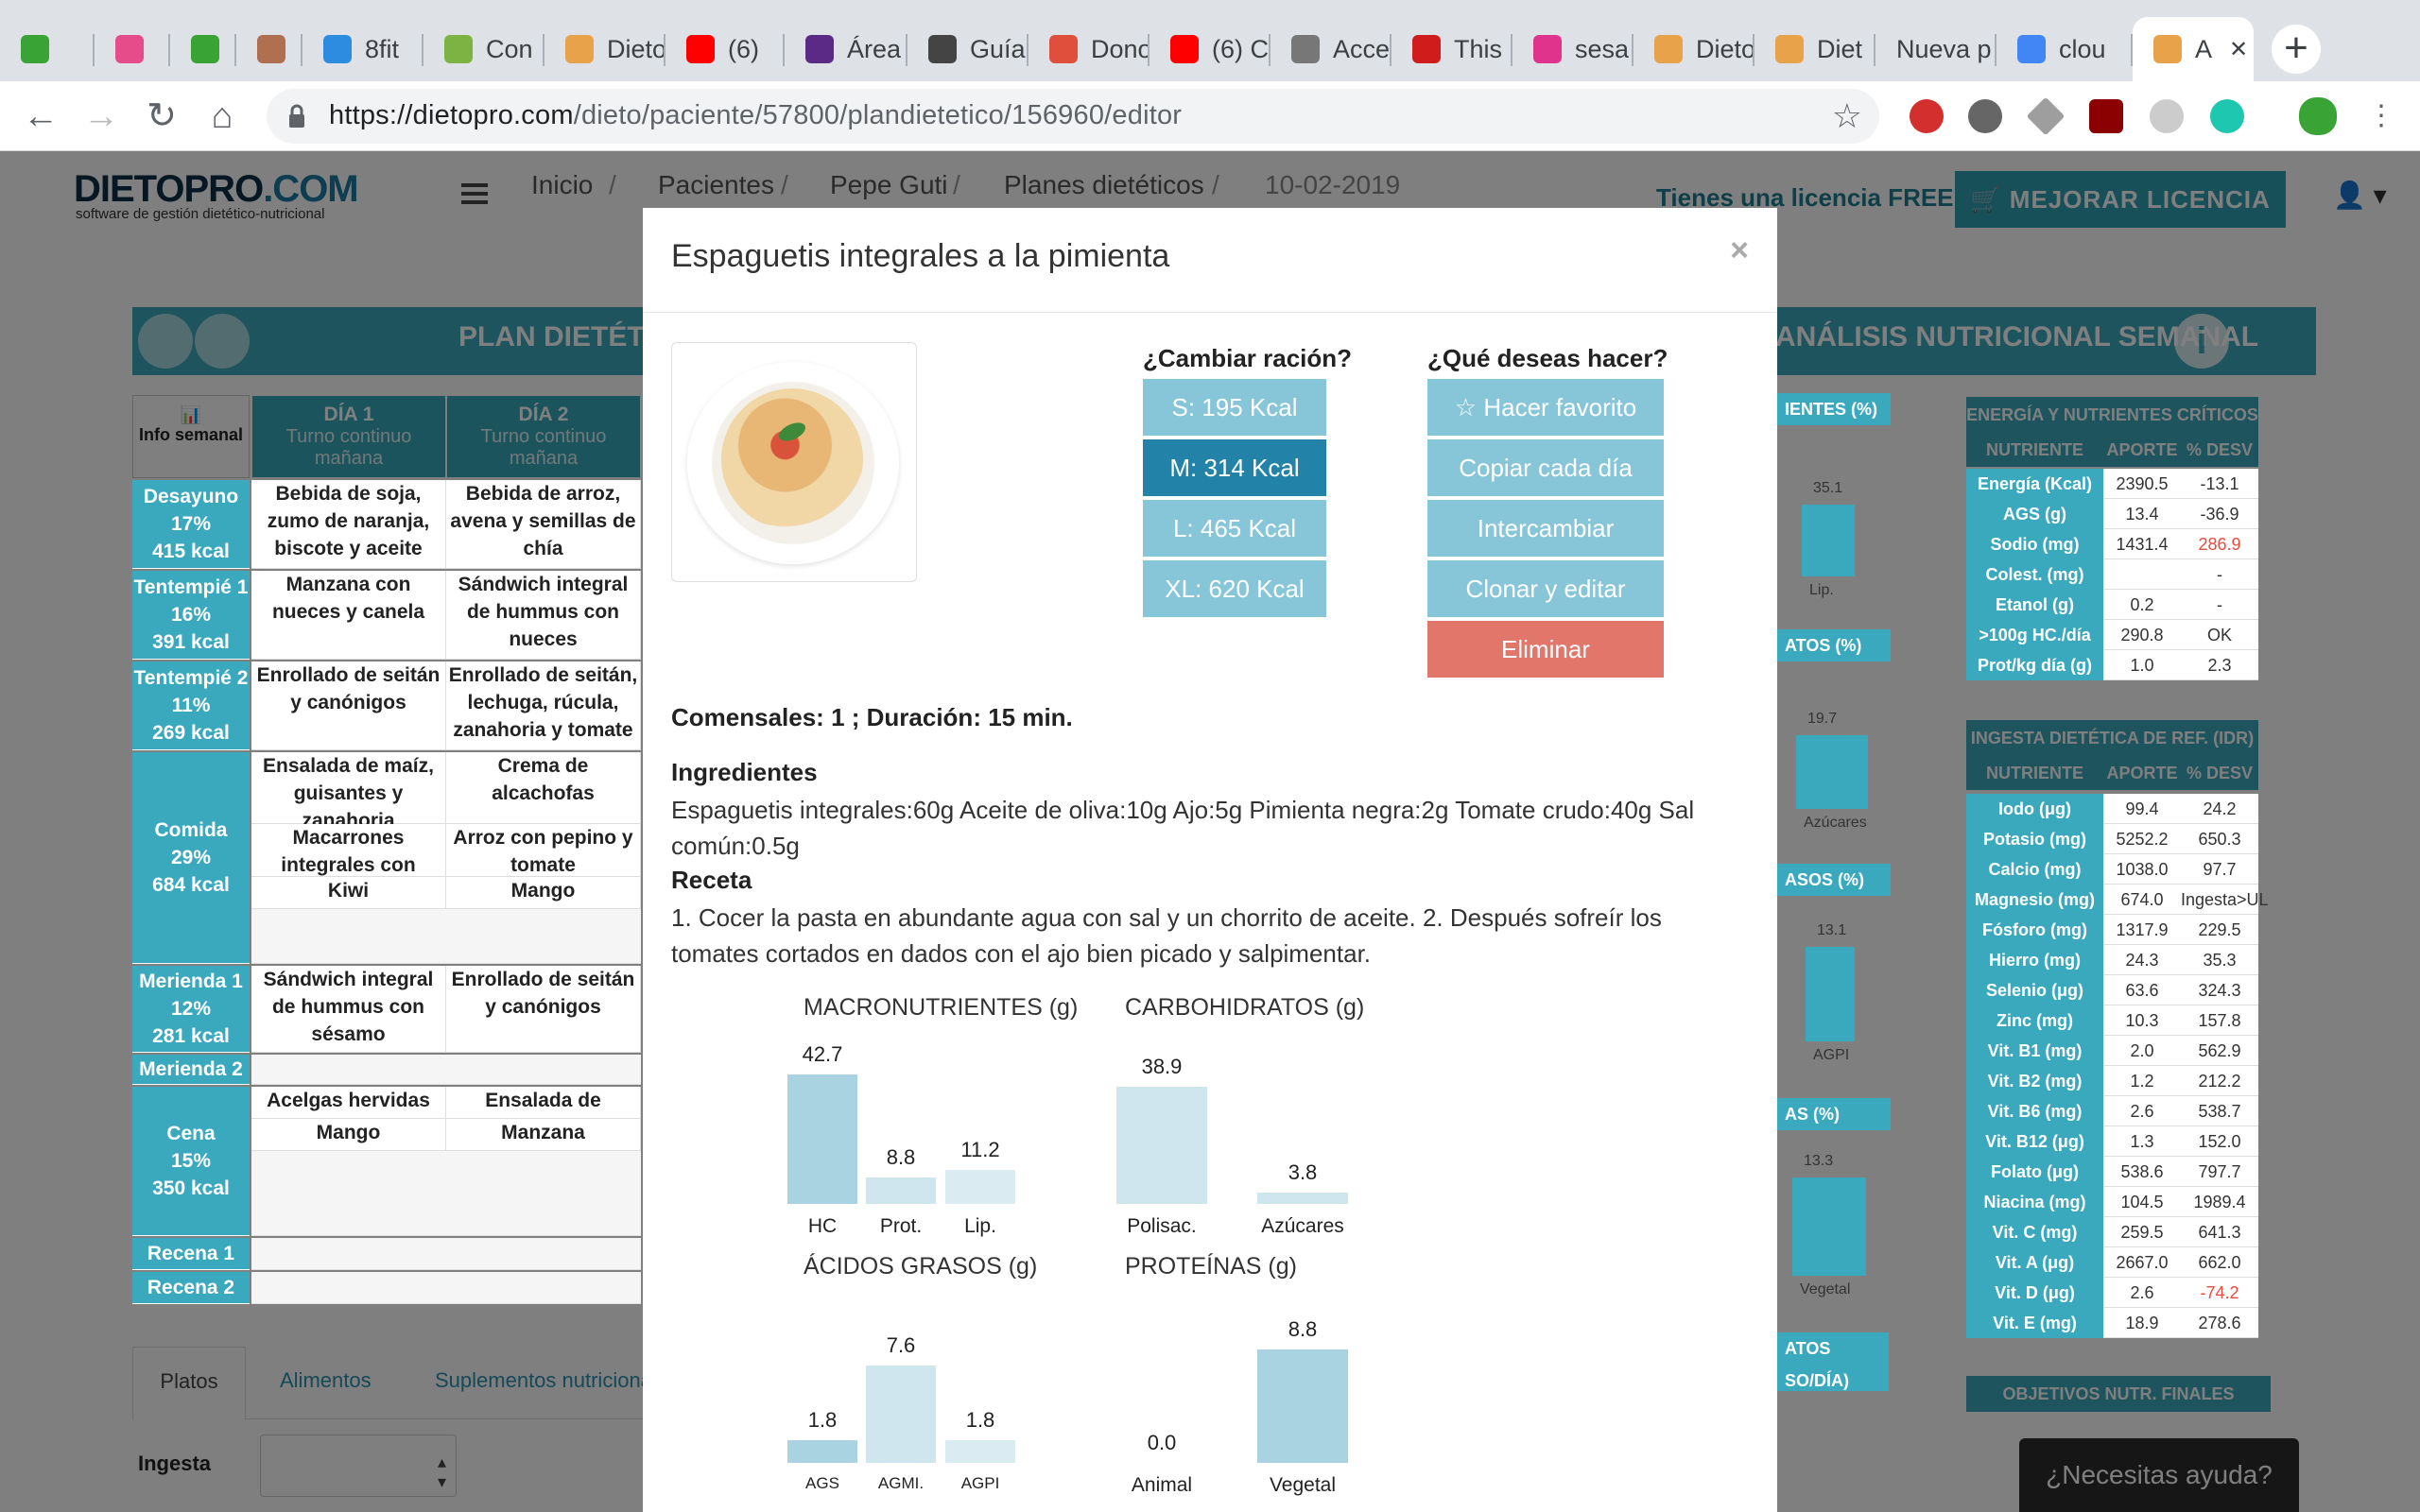 Image resolution: width=2420 pixels, height=1512 pixels. What do you see at coordinates (1836, 823) in the screenshot?
I see `analysis-bar-label: Azúcares` at bounding box center [1836, 823].